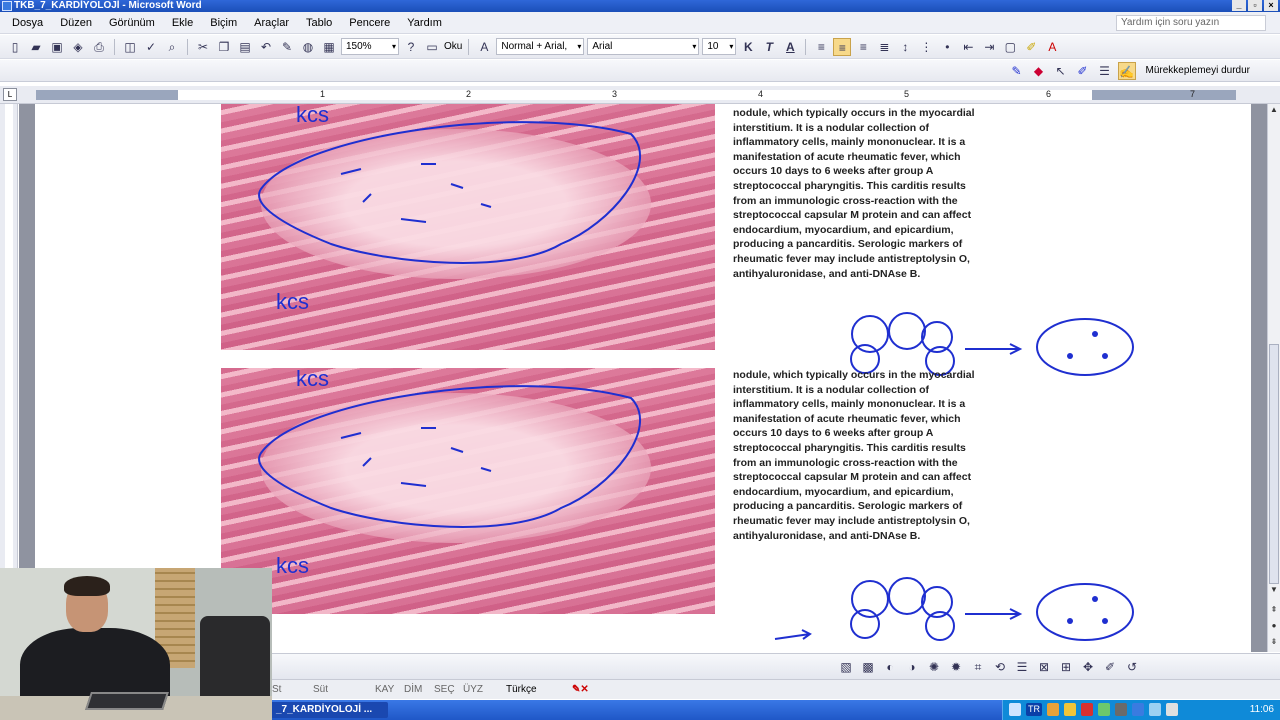 The width and height of the screenshot is (1280, 720). I want to click on vertical-scrollbar: ▲ ▼ ⇞ ● ⇟, so click(1273, 378).